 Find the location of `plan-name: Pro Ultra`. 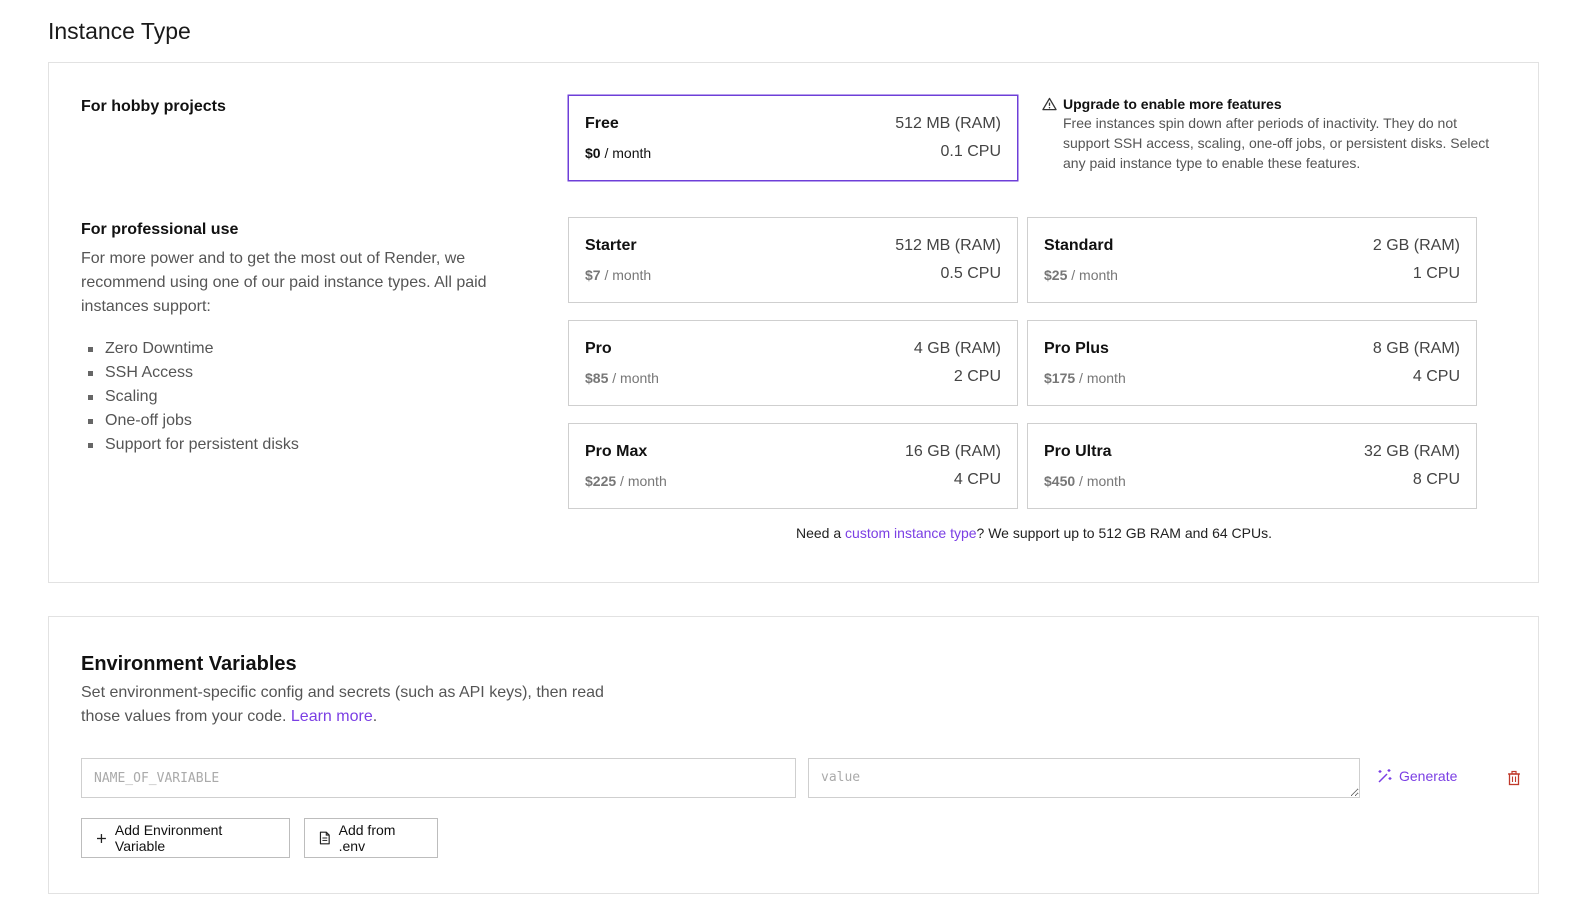

plan-name: Pro Ultra is located at coordinates (1078, 451).